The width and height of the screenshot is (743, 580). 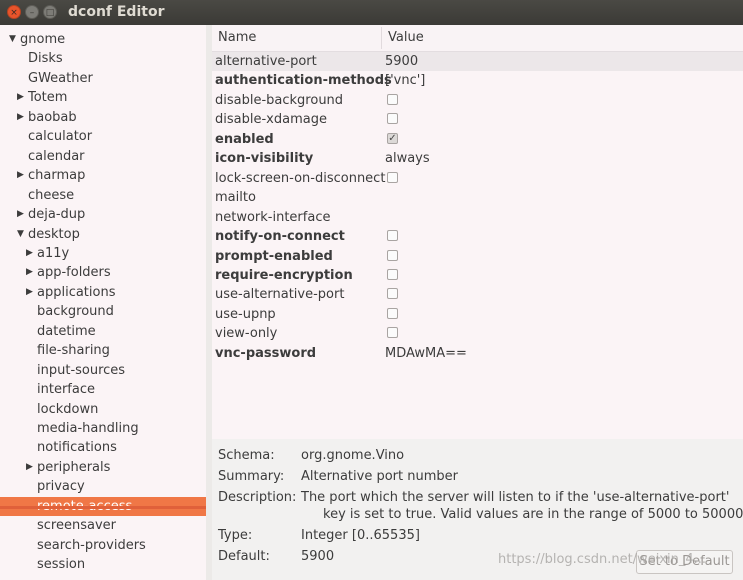 I want to click on tree-item: file-sharing, so click(x=103, y=350).